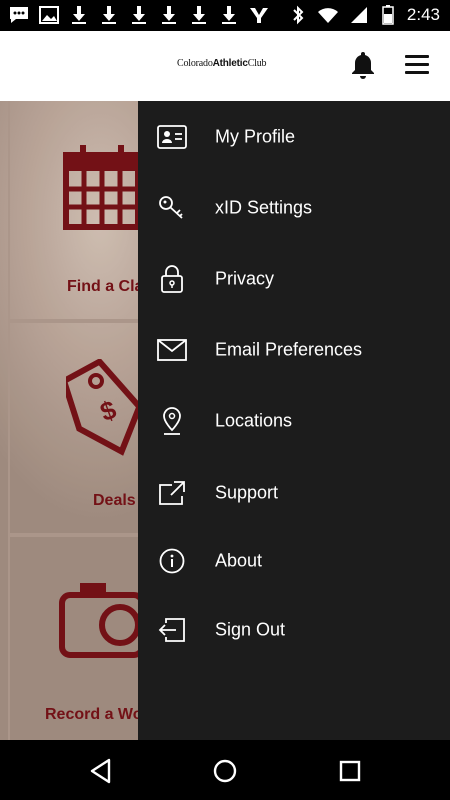 The height and width of the screenshot is (800, 450). What do you see at coordinates (350, 771) in the screenshot?
I see `recents-icon` at bounding box center [350, 771].